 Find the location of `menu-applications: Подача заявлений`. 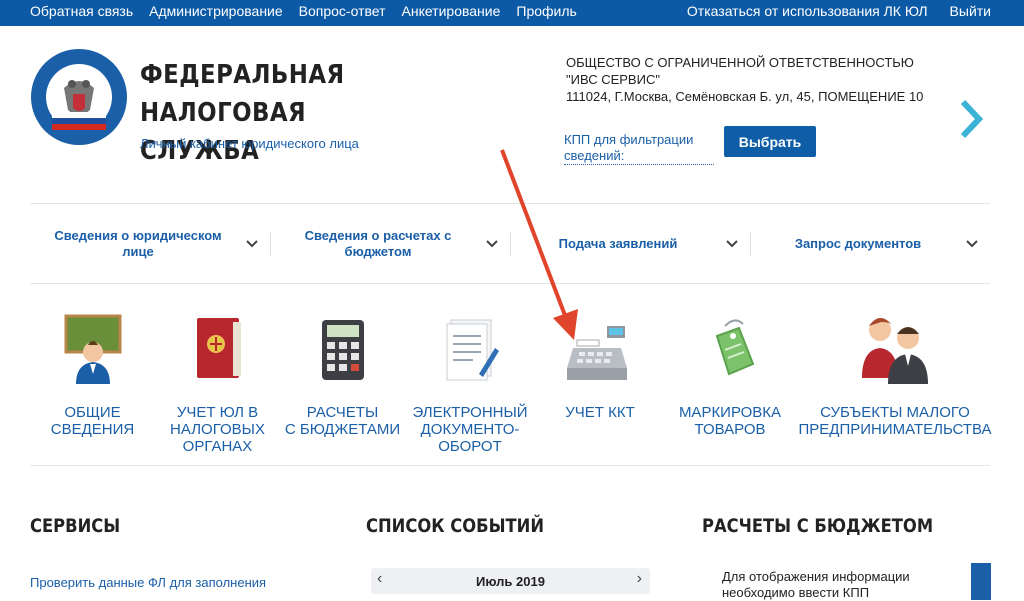

menu-applications: Подача заявлений is located at coordinates (630, 243).